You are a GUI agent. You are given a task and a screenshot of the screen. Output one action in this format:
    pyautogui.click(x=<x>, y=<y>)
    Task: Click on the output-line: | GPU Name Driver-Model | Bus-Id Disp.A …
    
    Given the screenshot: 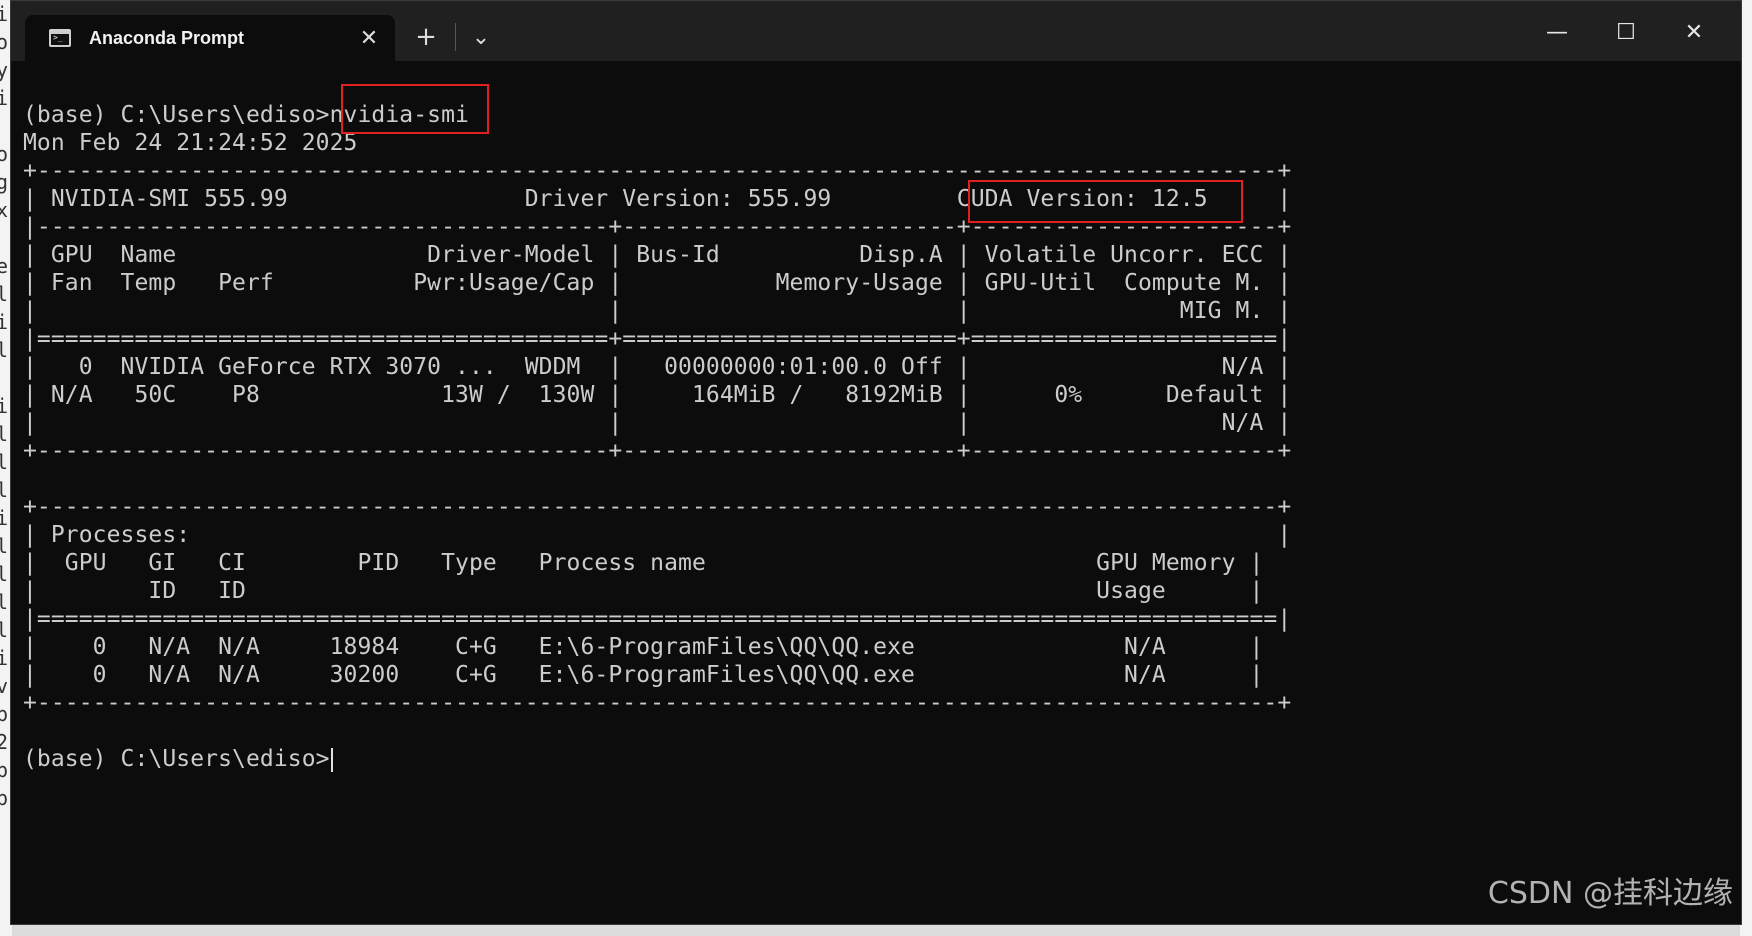 What is the action you would take?
    pyautogui.click(x=657, y=255)
    